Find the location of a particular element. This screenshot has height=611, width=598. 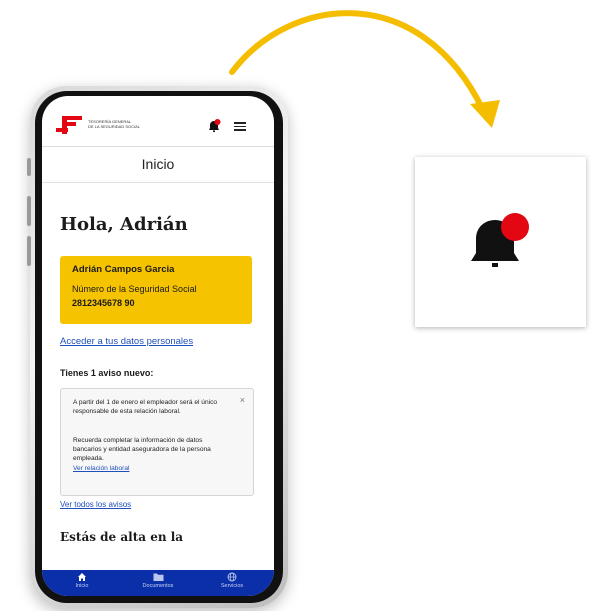

home-icon is located at coordinates (82, 577).